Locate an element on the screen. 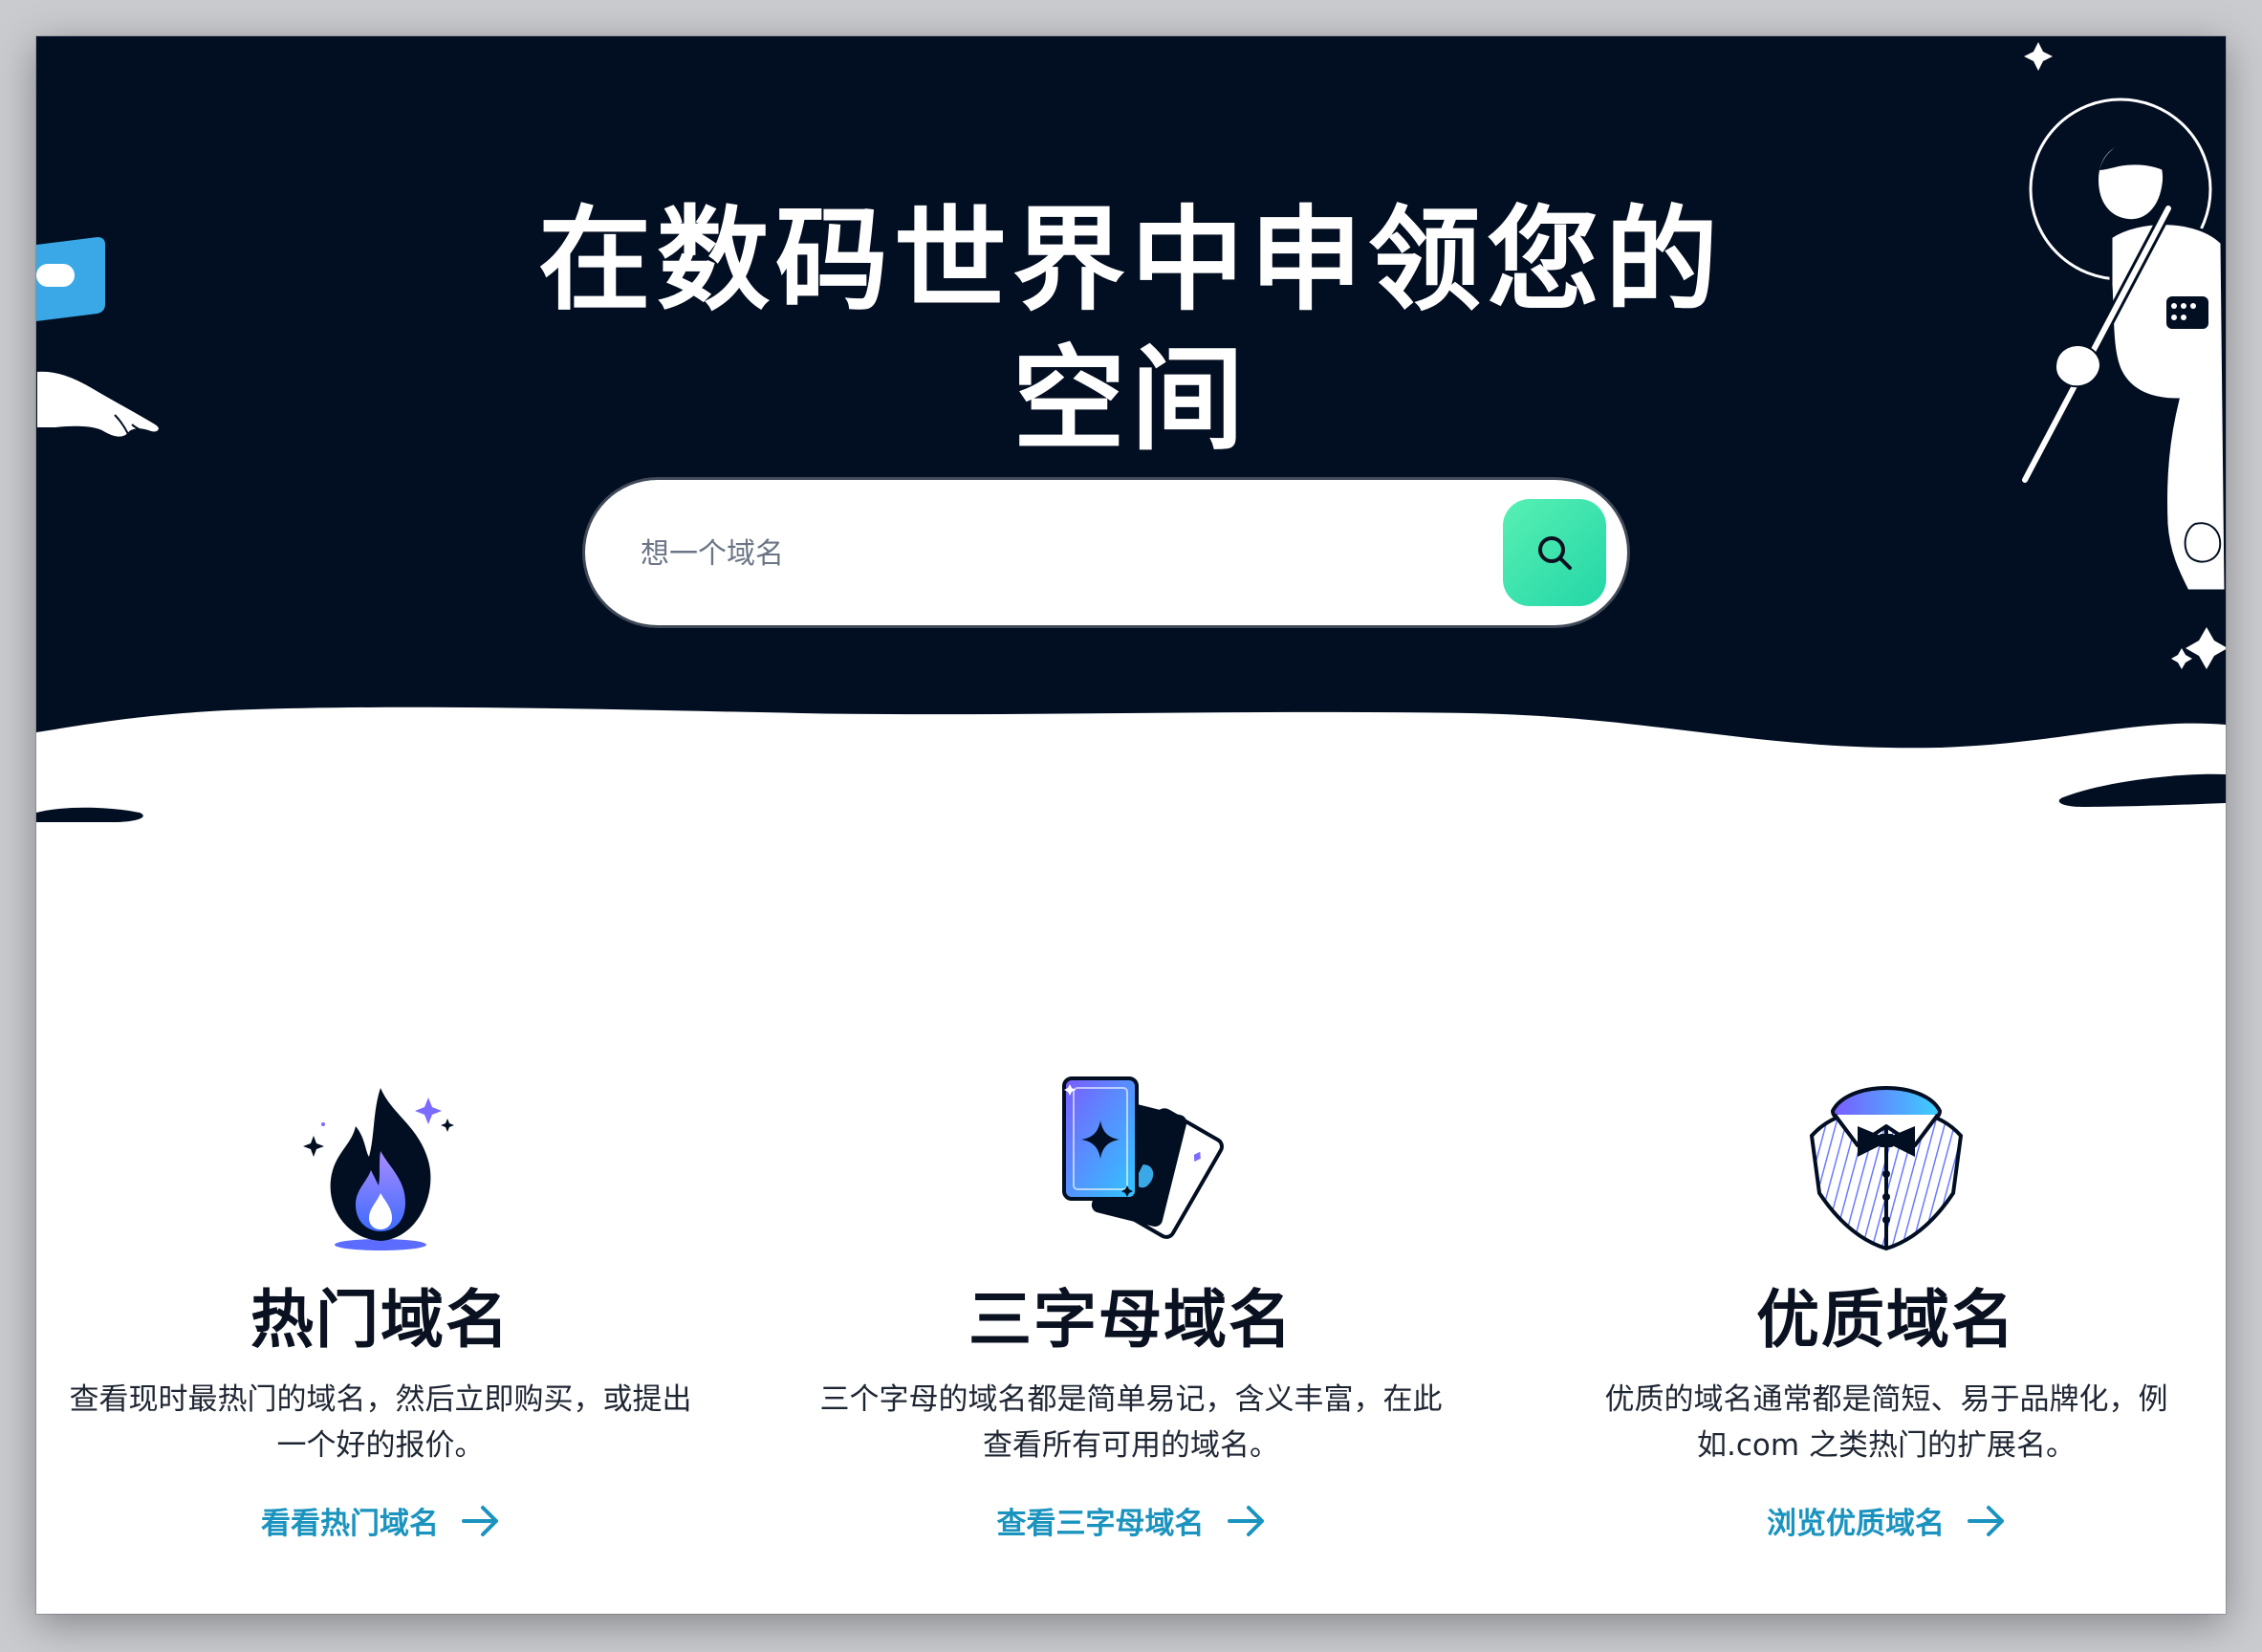  link-label: 查看三字母域名 is located at coordinates (1100, 1524).